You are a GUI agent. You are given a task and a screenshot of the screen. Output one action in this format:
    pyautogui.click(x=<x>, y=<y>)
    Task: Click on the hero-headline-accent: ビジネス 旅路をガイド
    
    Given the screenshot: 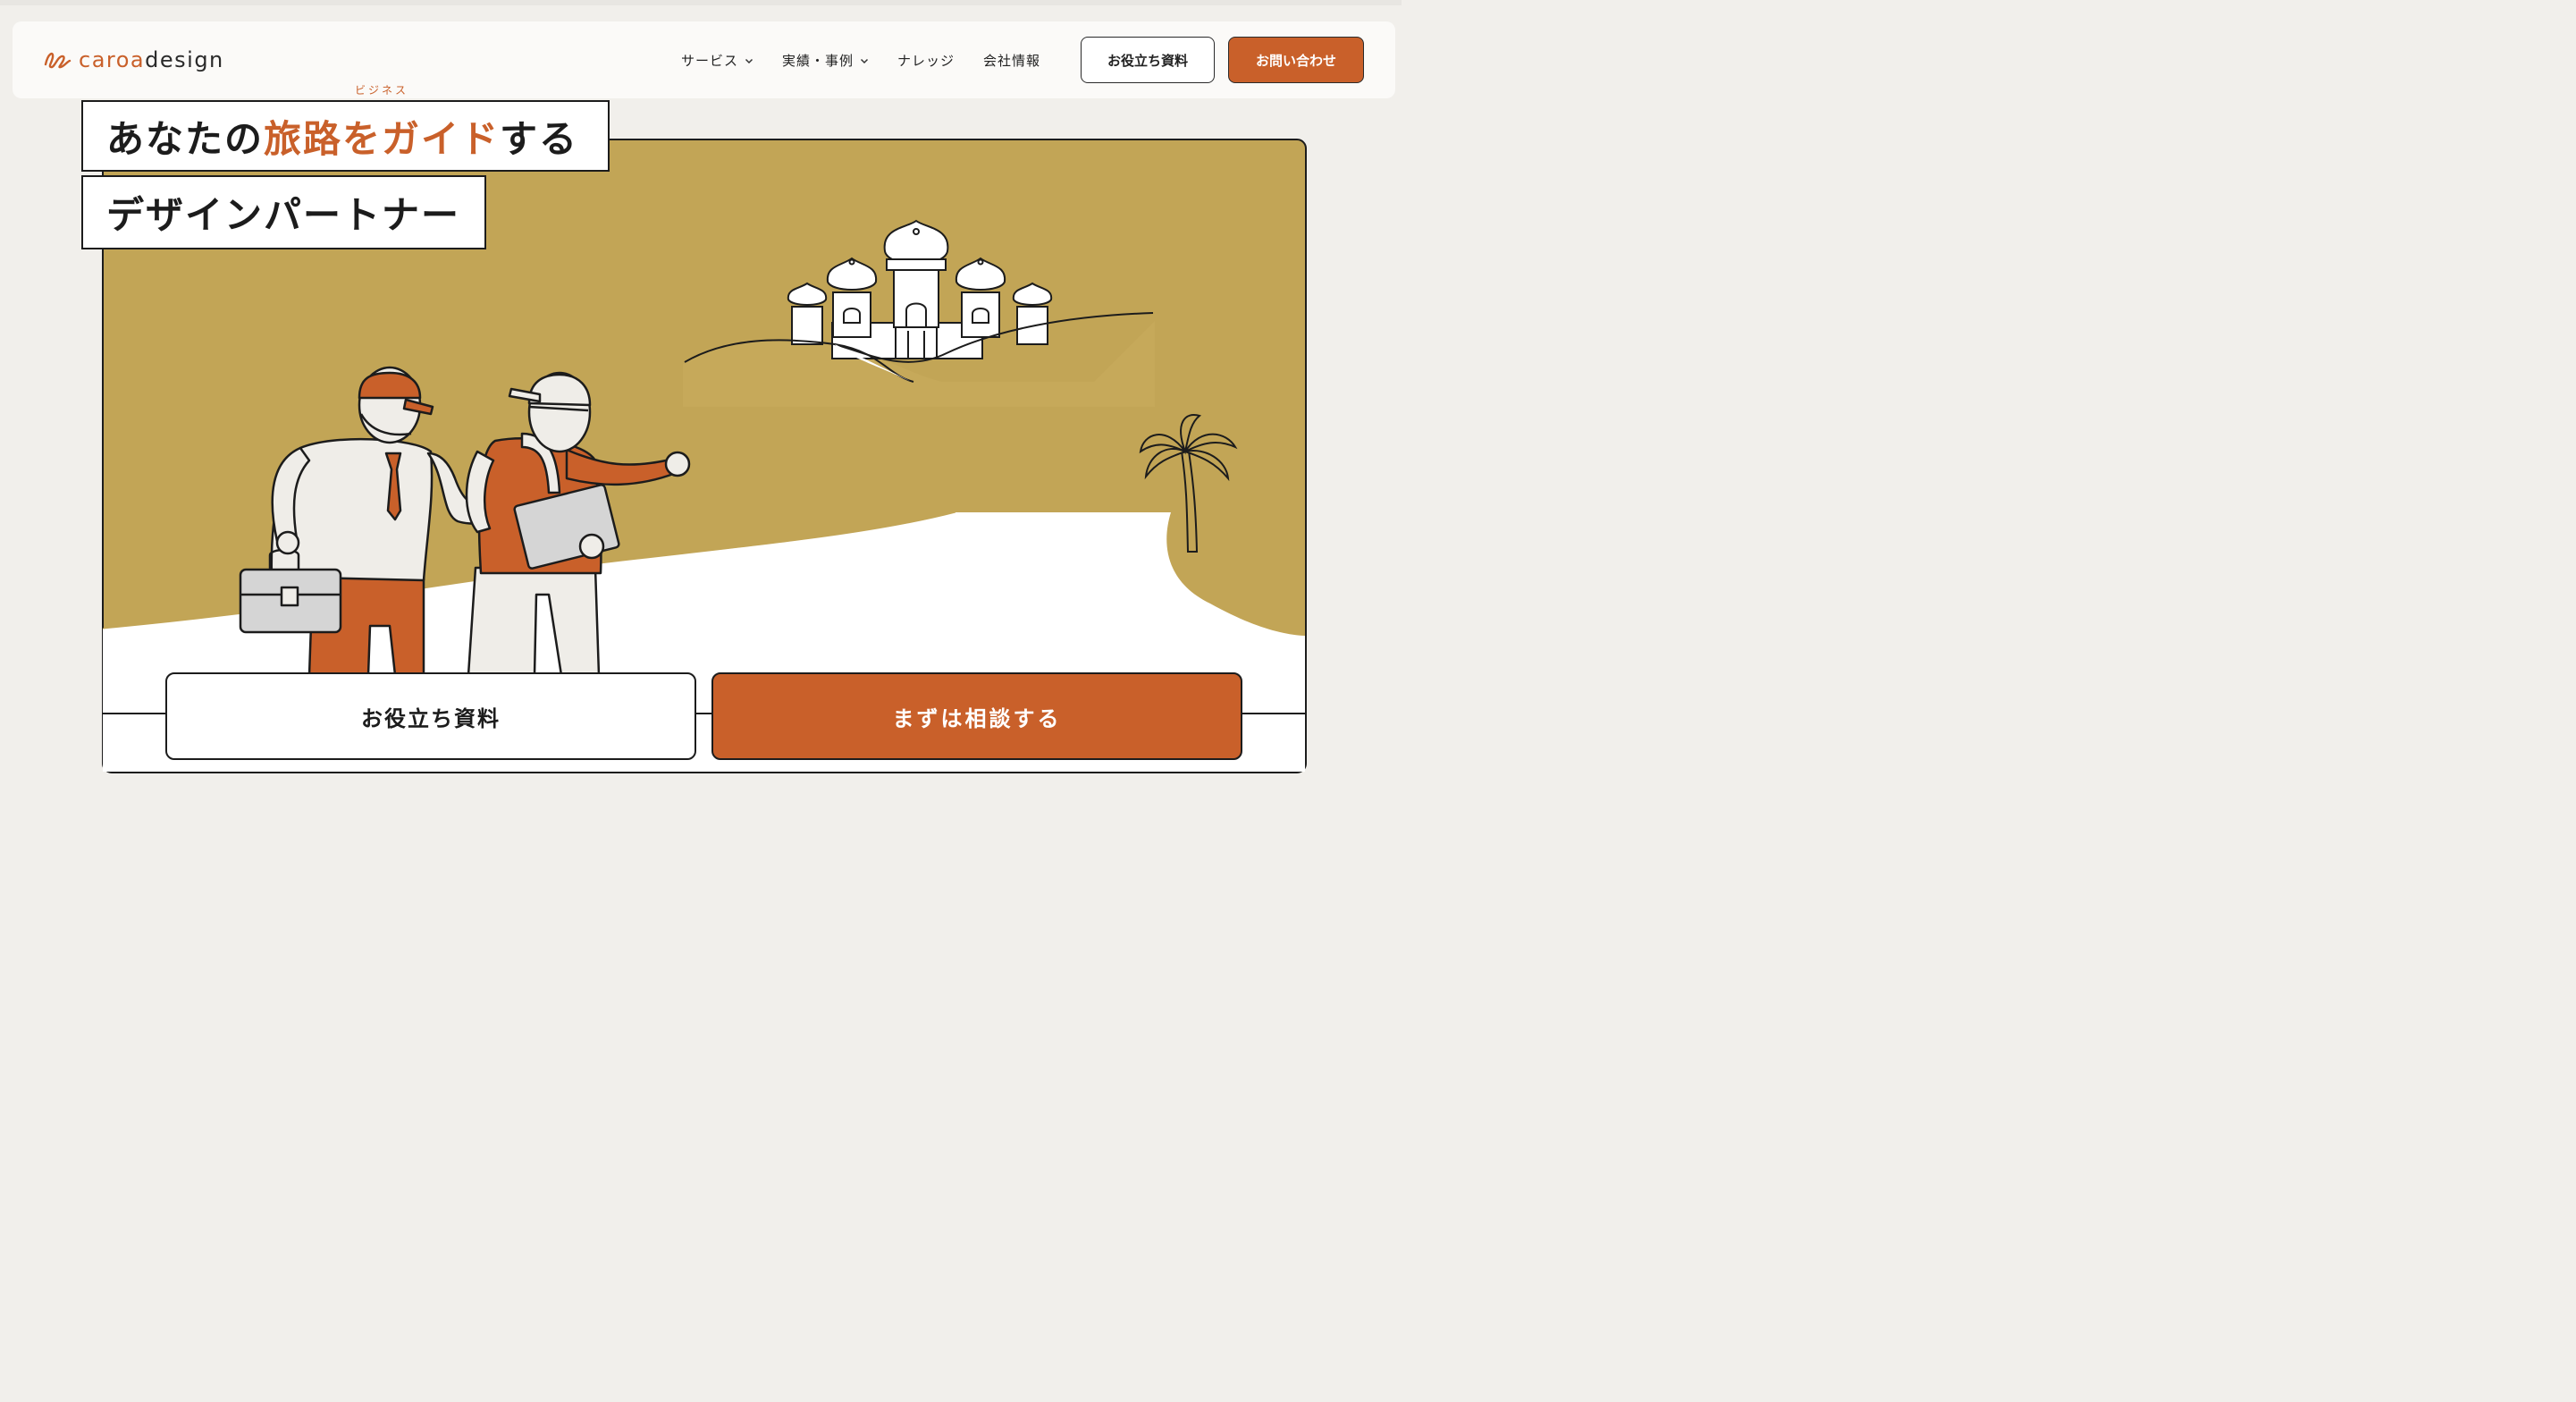 What is the action you would take?
    pyautogui.click(x=383, y=124)
    